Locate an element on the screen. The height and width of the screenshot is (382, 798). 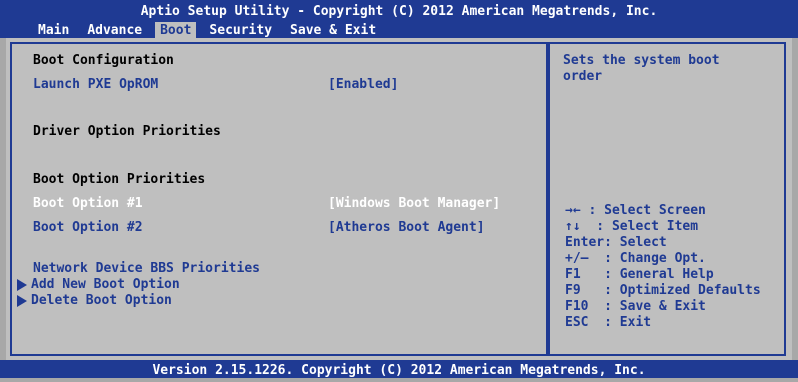
key-general-help: F1 : General Help is located at coordinates (639, 274).